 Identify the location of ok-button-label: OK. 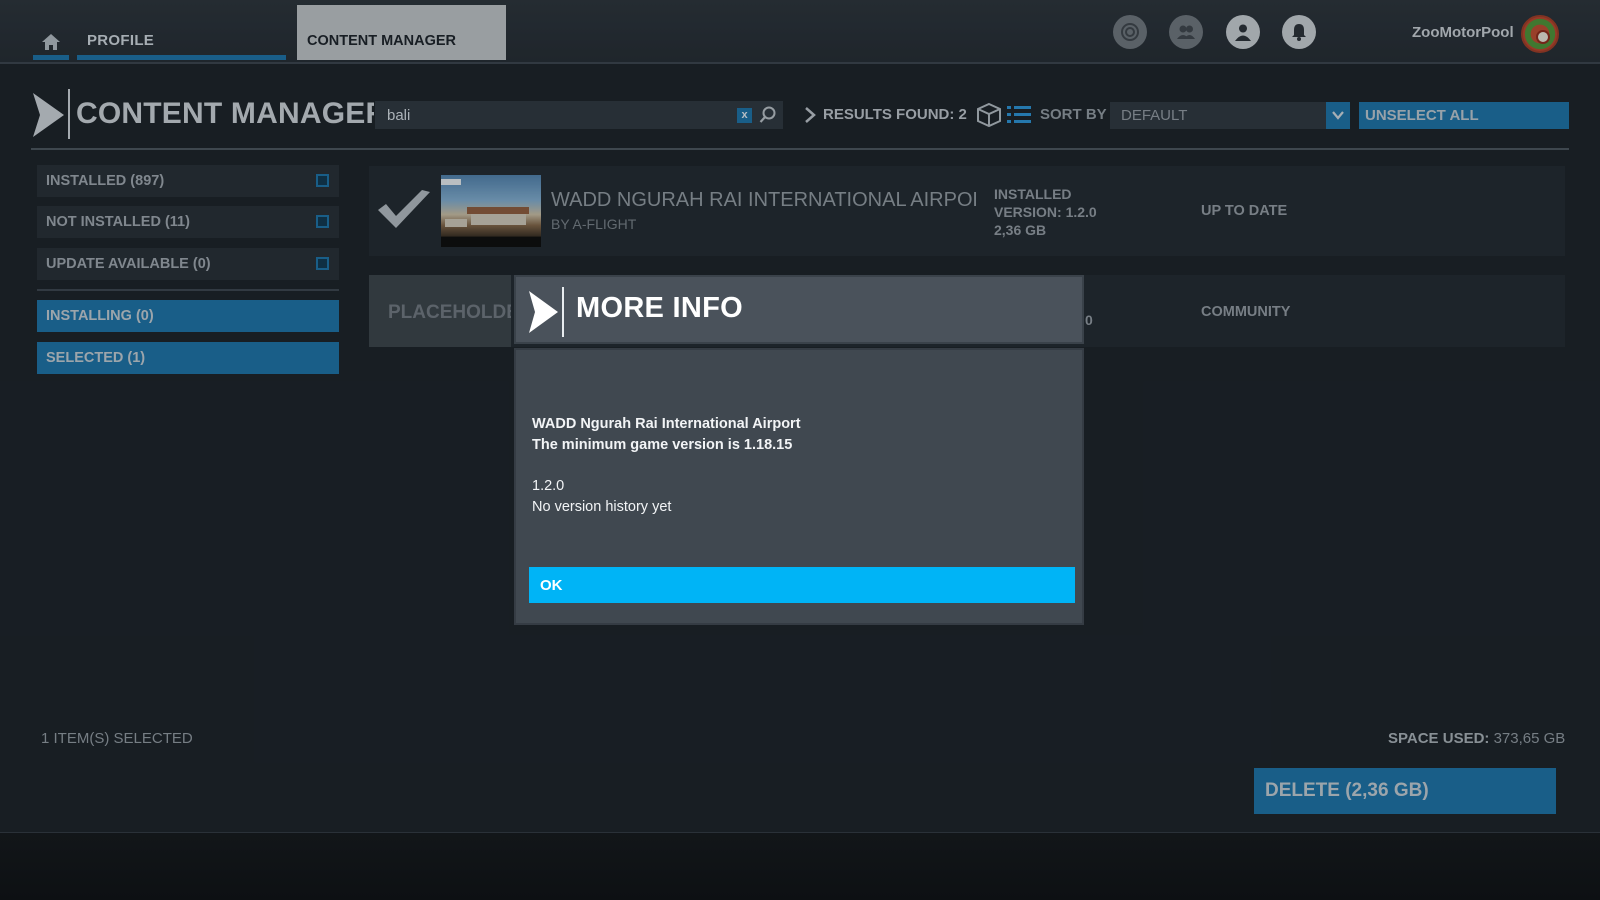
(551, 585).